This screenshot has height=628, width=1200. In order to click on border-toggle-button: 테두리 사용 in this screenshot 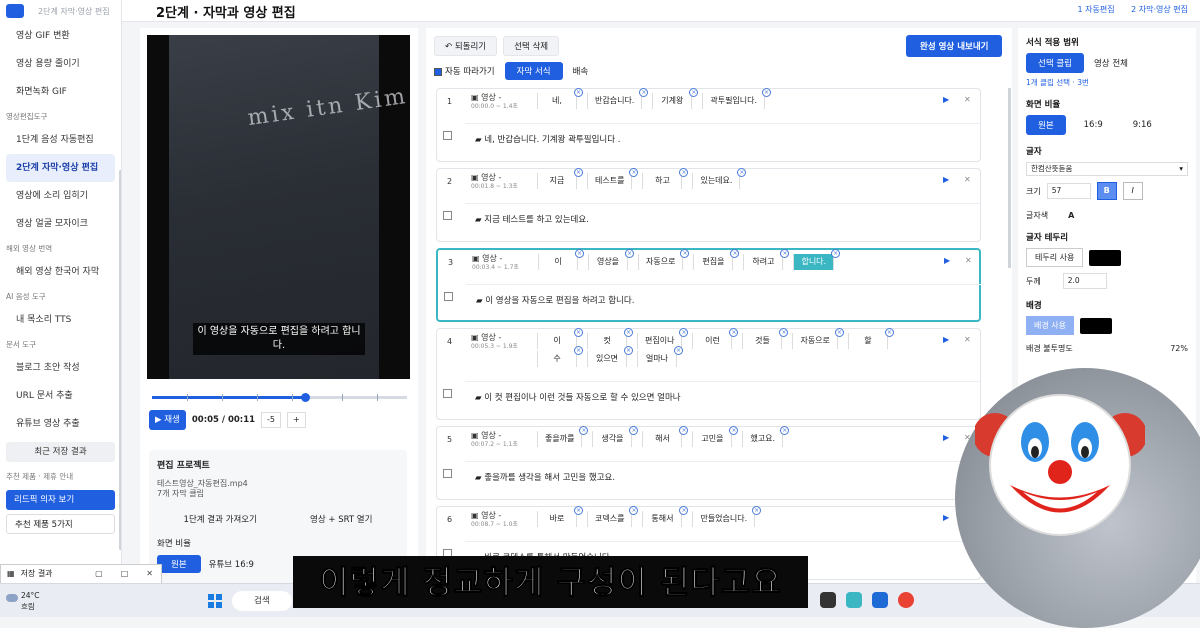, I will do `click(1055, 257)`.